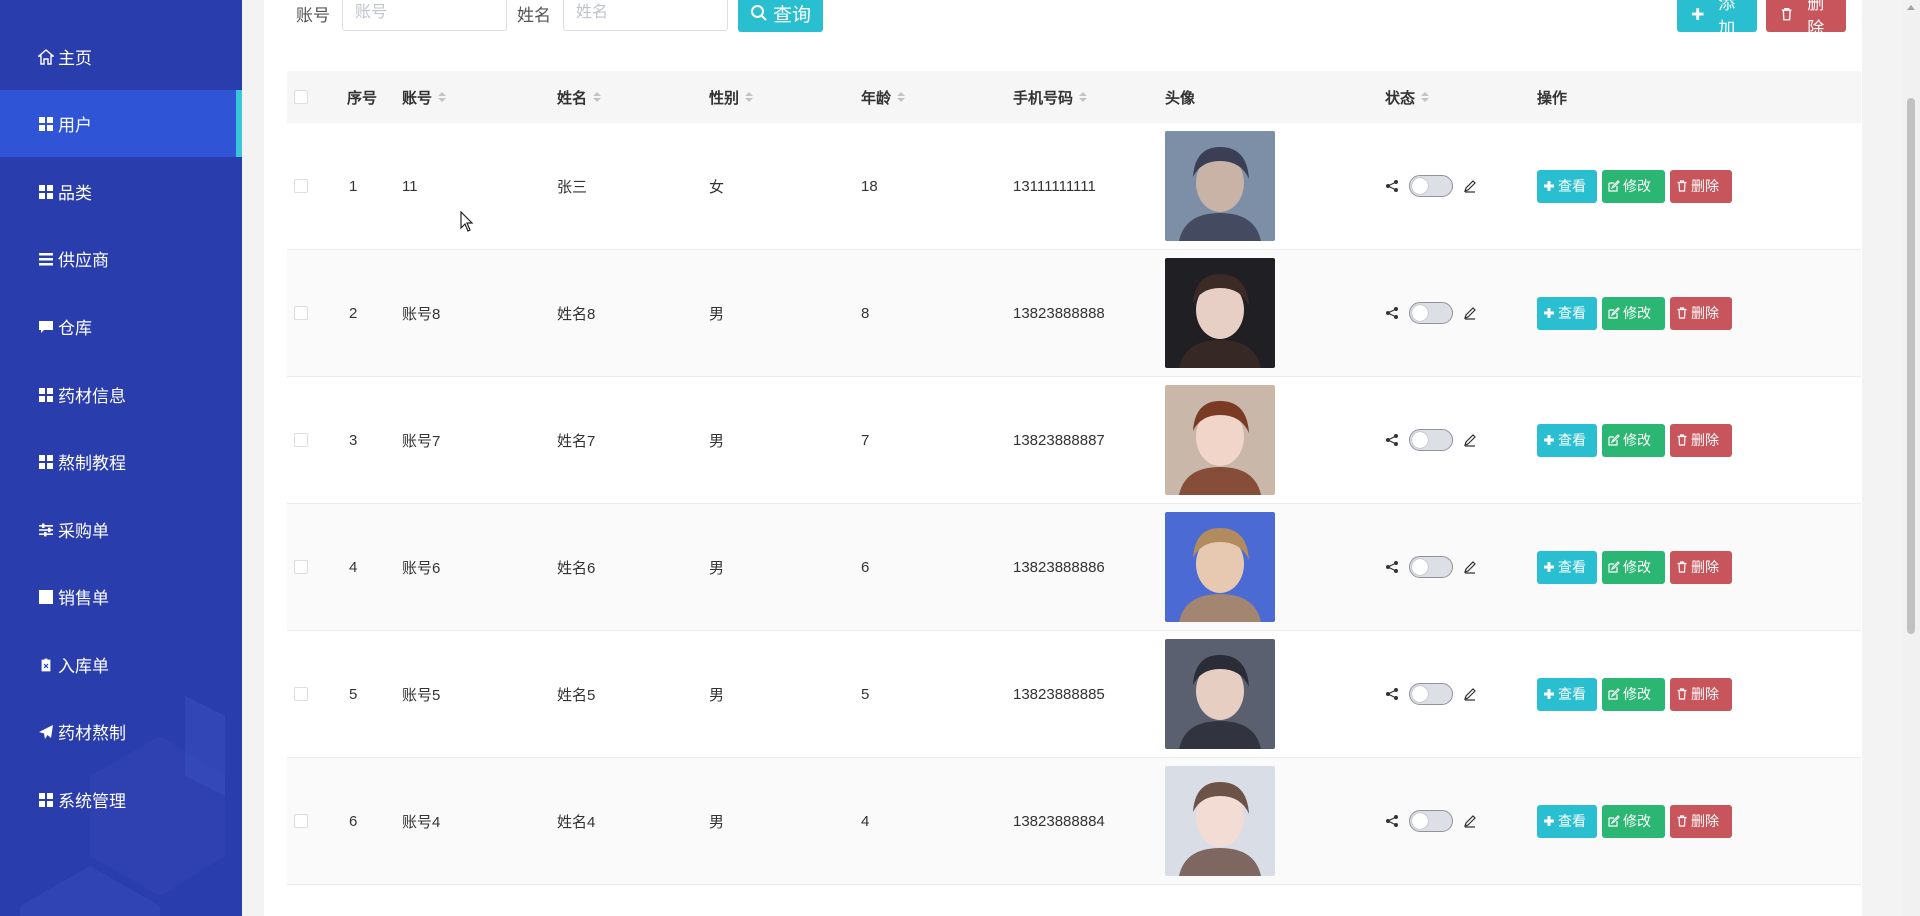 The width and height of the screenshot is (1920, 916). I want to click on table-row: 4 账号6 姓名6 男 6 13823888886 查看 修改 删除, so click(1074, 567).